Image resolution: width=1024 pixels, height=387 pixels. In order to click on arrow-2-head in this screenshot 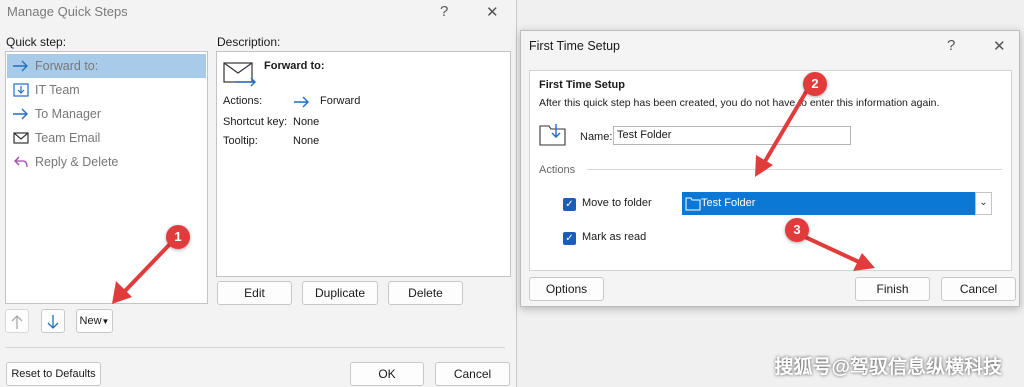, I will do `click(764, 166)`.